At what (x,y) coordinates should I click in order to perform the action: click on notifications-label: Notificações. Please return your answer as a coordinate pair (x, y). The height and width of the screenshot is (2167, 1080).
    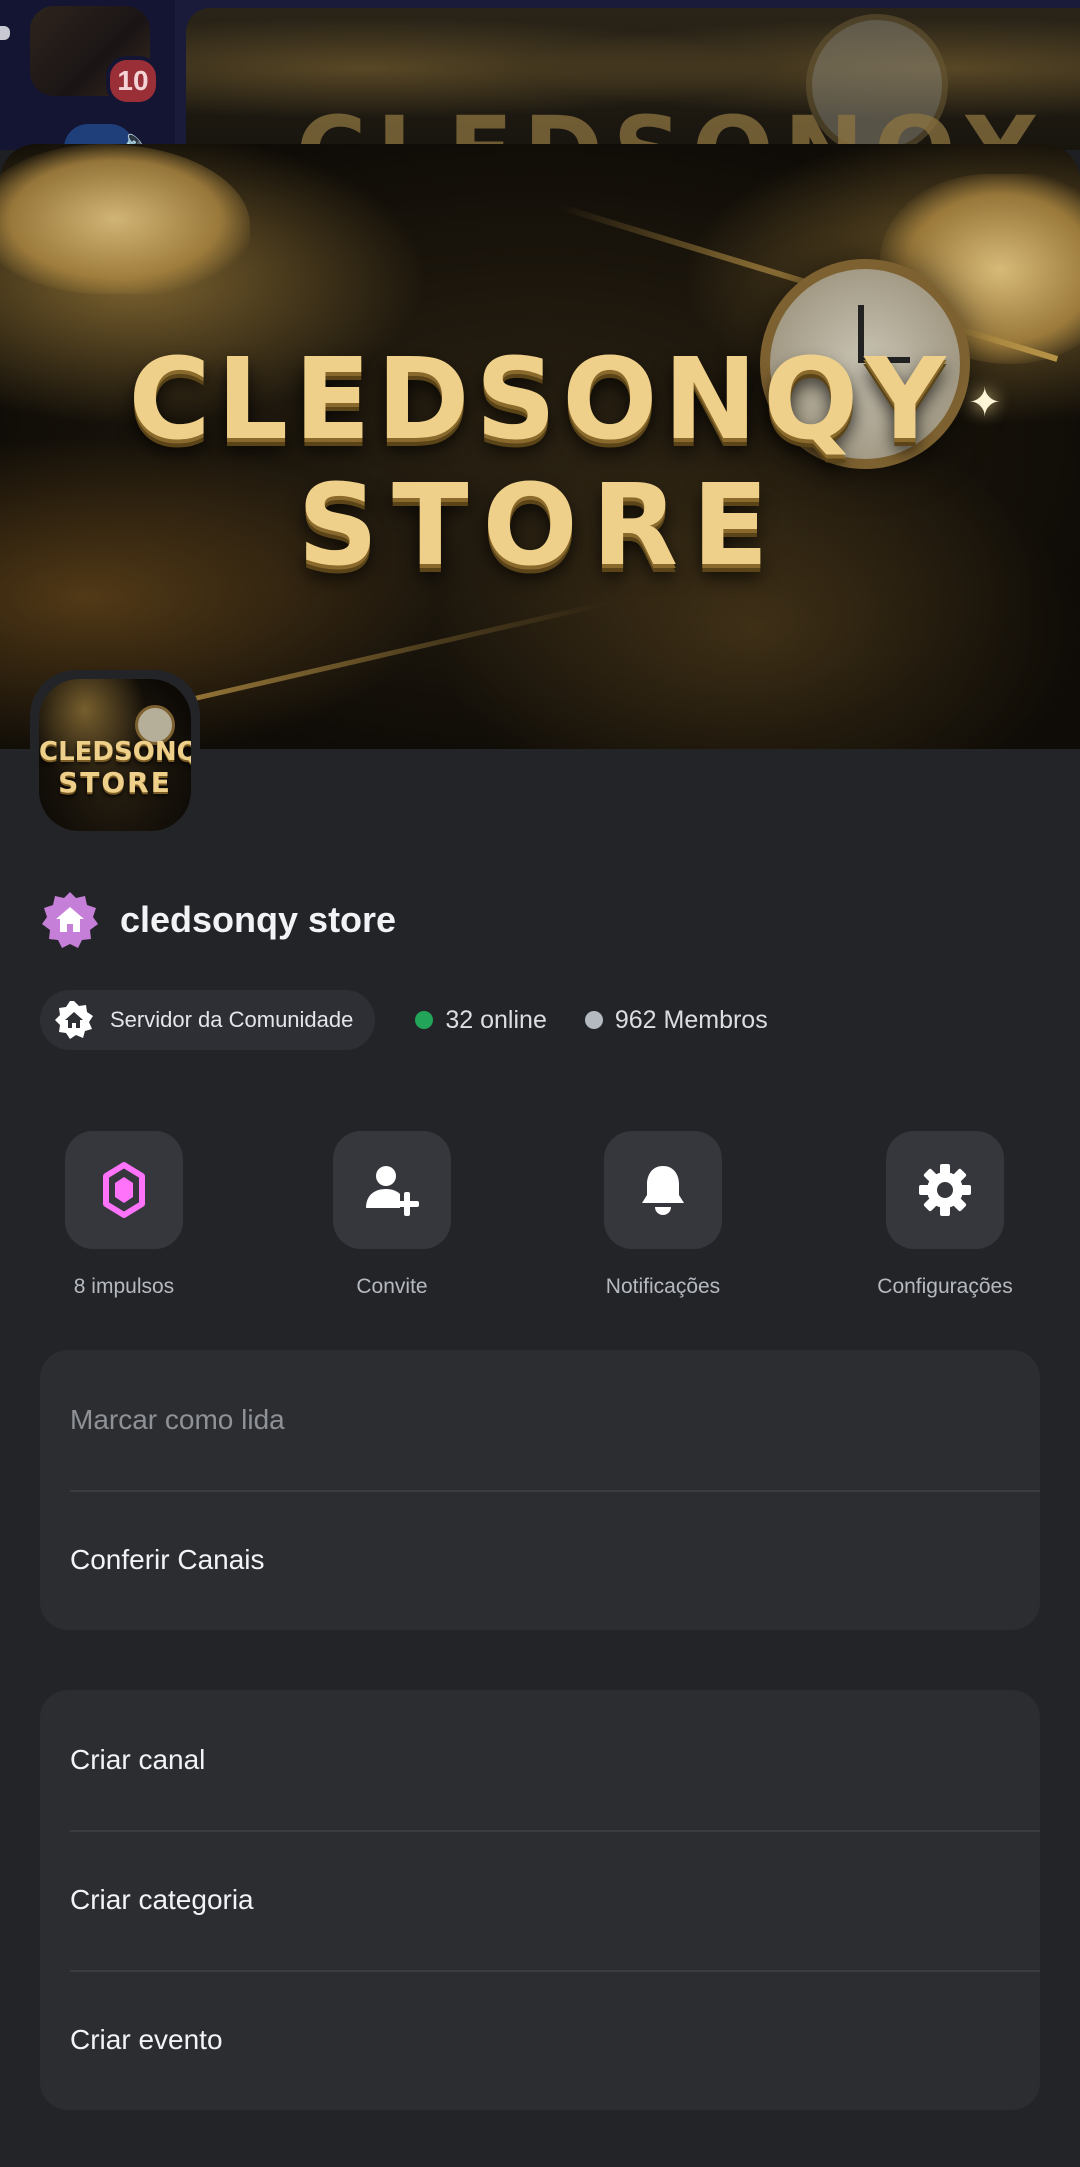
    Looking at the image, I should click on (663, 1286).